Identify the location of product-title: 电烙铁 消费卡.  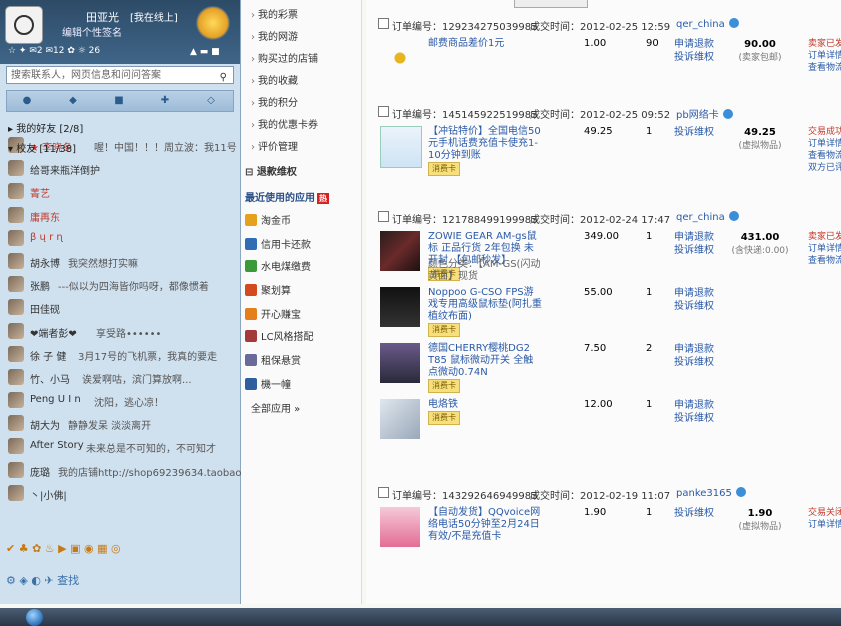
(485, 412).